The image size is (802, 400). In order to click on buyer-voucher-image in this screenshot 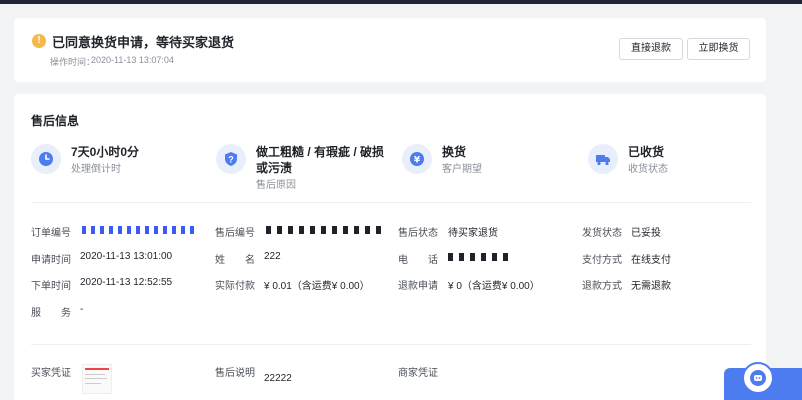, I will do `click(97, 379)`.